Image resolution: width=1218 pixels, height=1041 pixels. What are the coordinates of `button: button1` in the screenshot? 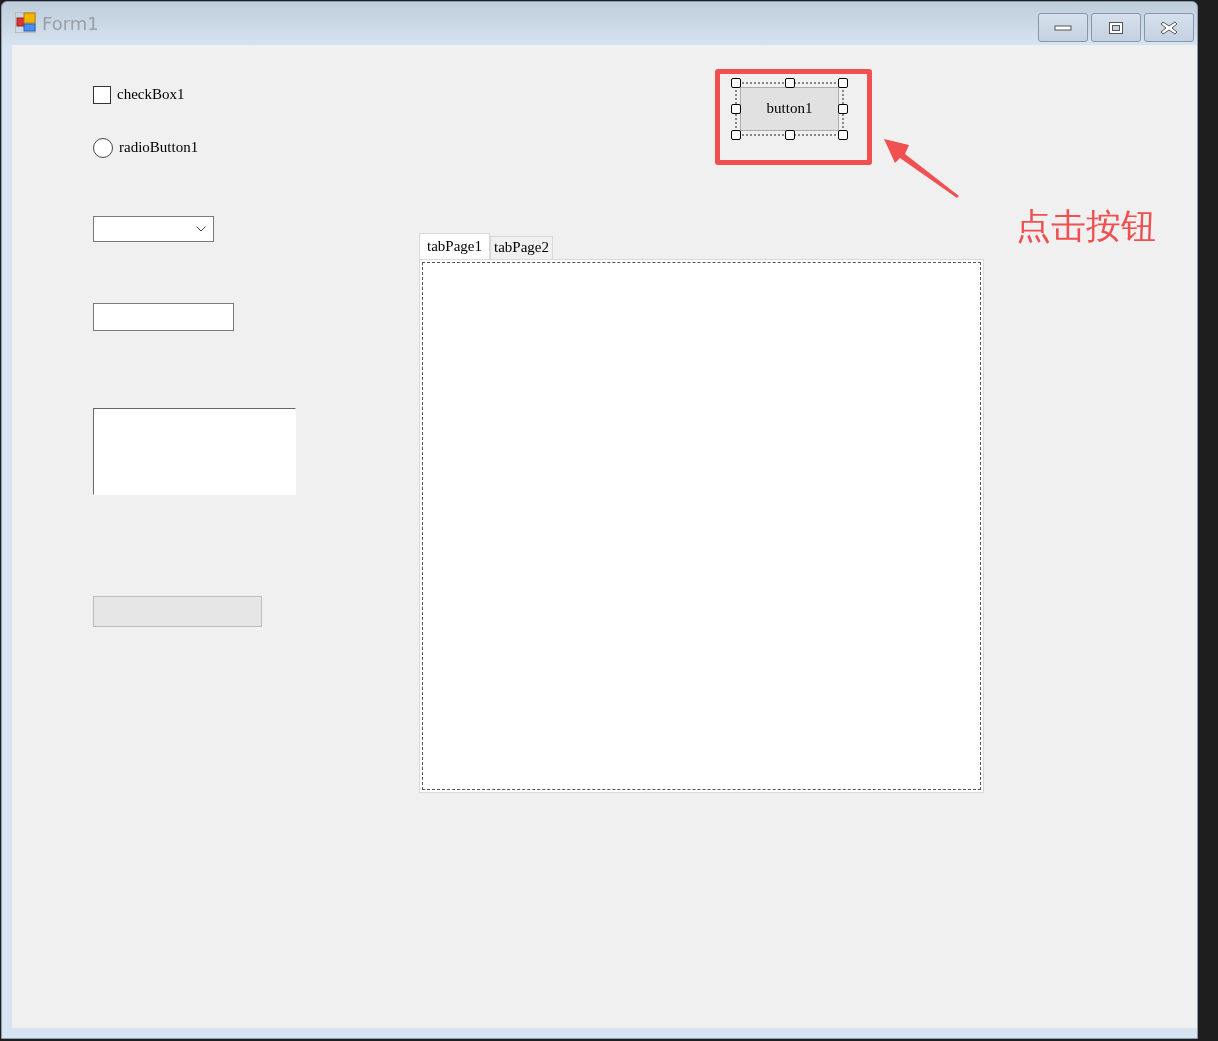 It's located at (789, 108).